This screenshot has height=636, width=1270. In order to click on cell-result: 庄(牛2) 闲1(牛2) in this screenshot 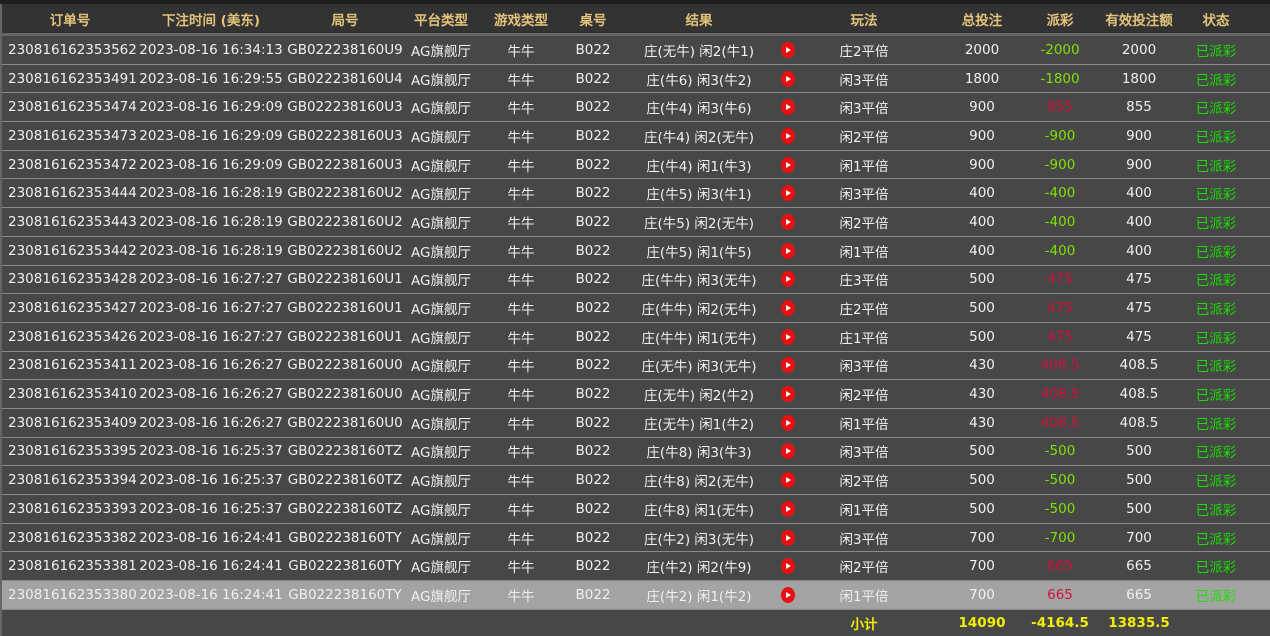, I will do `click(699, 596)`.